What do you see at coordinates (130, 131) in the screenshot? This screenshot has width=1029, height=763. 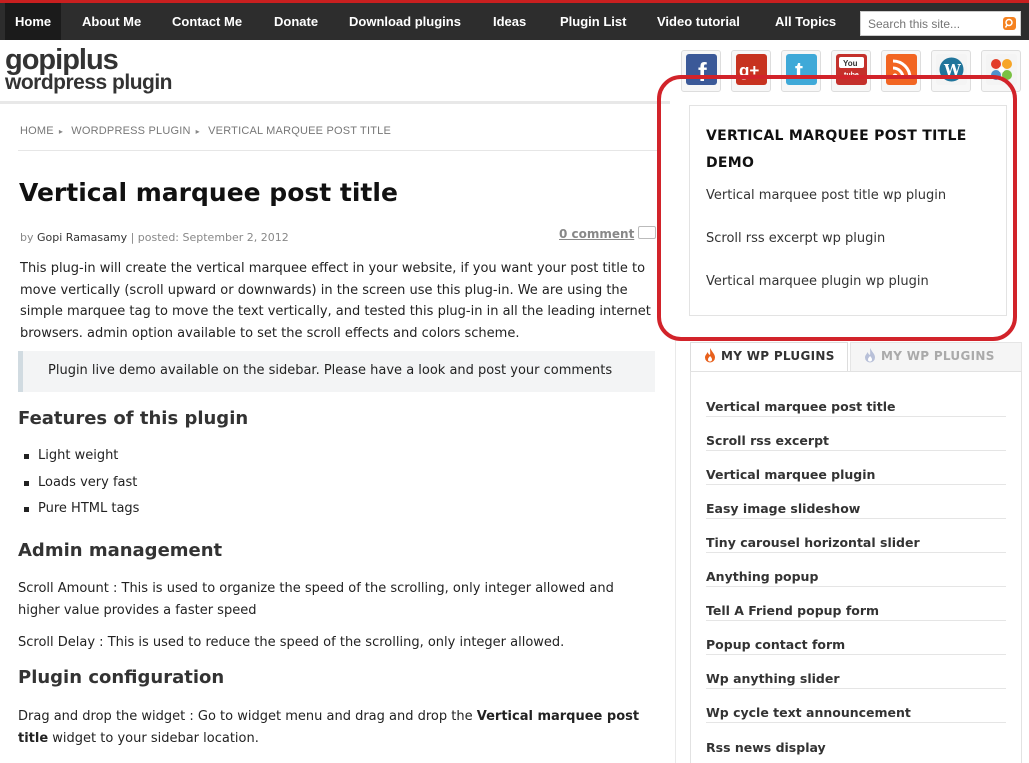 I see `breadcrumb-wordpress-plugin: WORDPRESS PLUGIN` at bounding box center [130, 131].